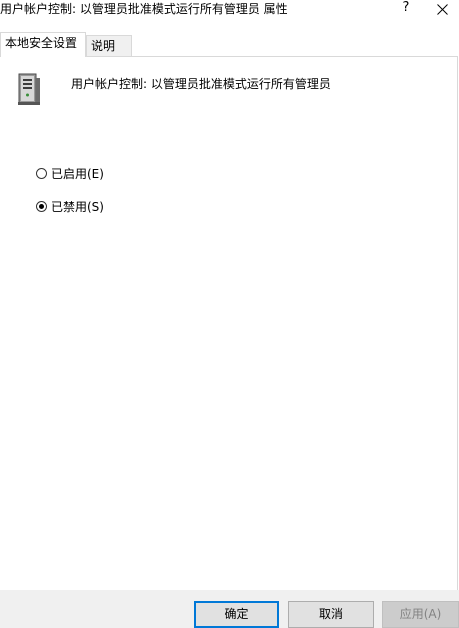  I want to click on tab-strip: 本地安全设置 说明, so click(229, 44).